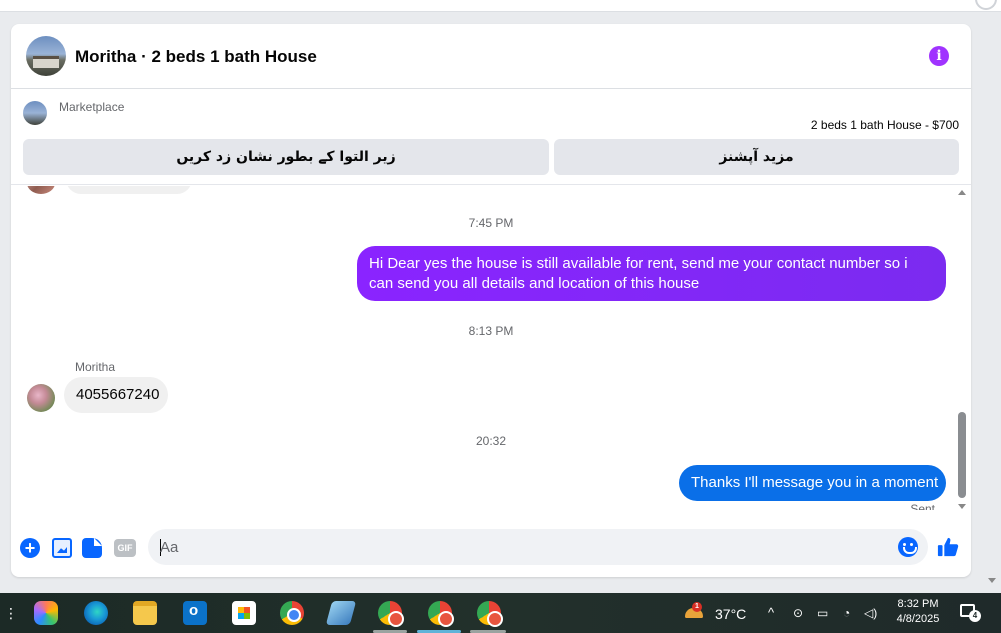 The image size is (1001, 633). I want to click on info-icon: i, so click(939, 56).